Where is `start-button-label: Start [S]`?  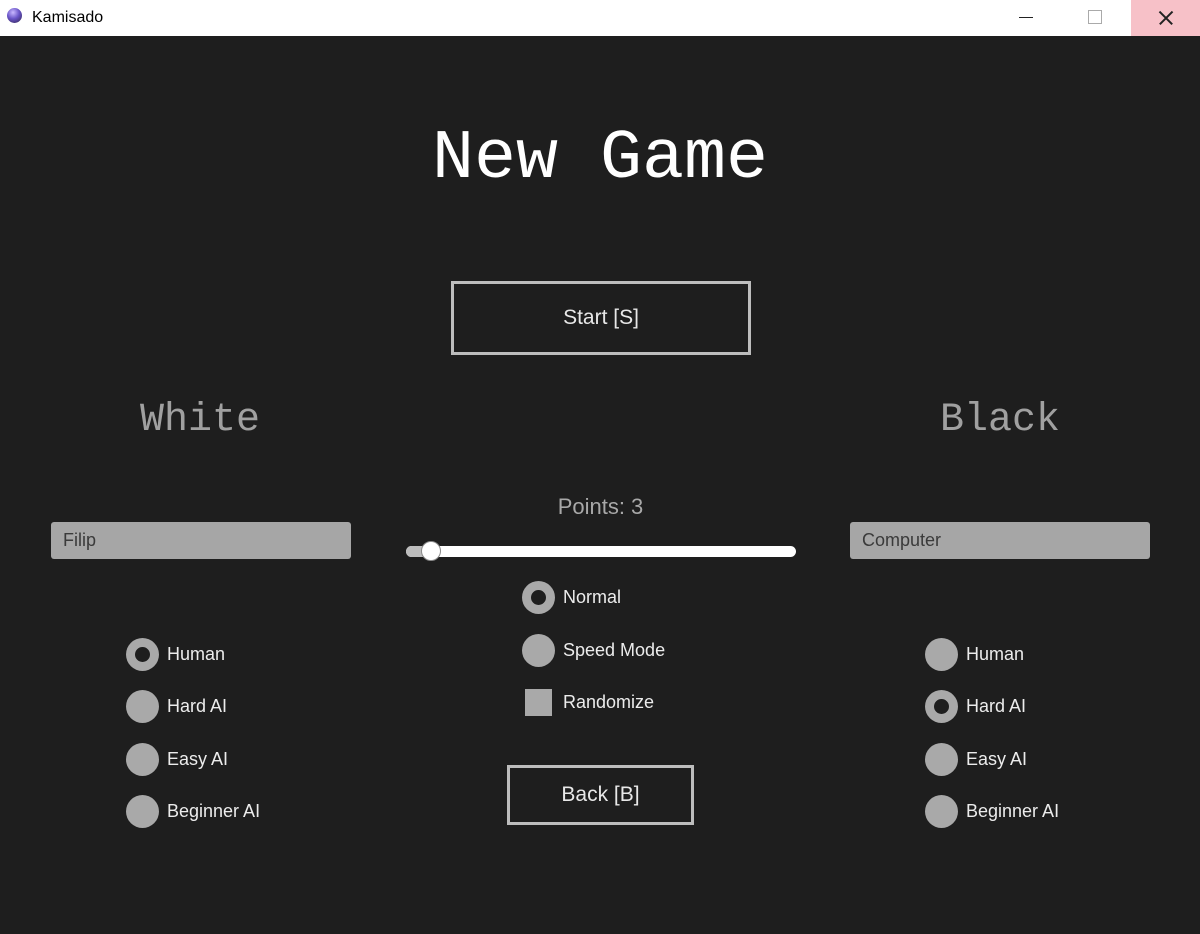
start-button-label: Start [S] is located at coordinates (601, 317).